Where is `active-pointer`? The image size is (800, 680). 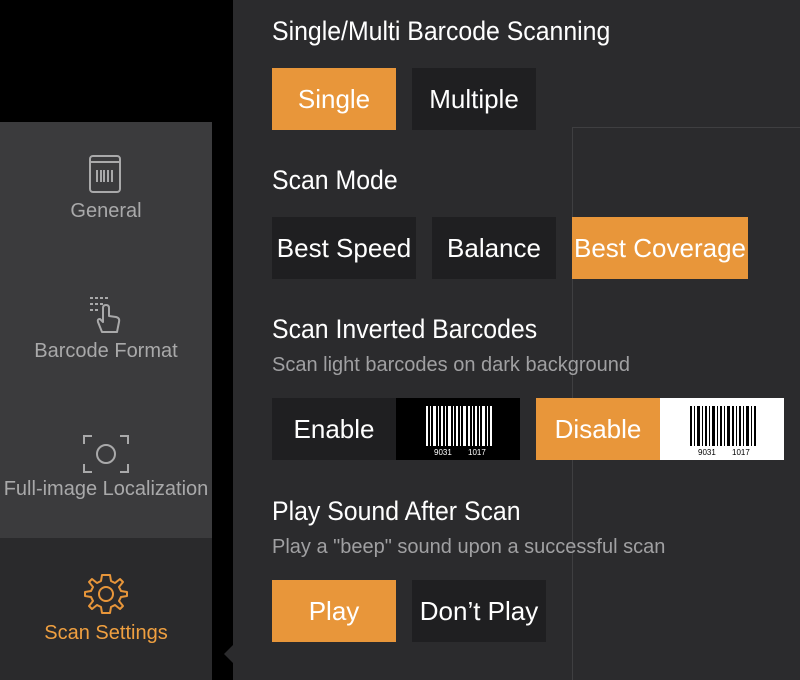 active-pointer is located at coordinates (228, 654).